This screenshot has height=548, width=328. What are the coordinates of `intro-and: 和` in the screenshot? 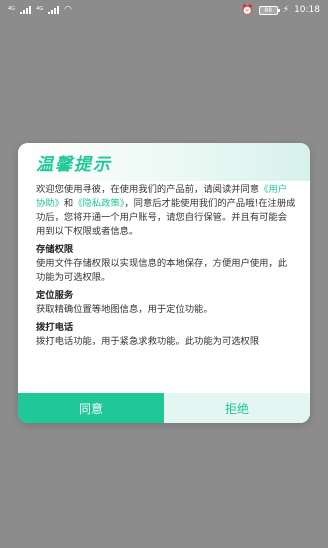 It's located at (68, 203).